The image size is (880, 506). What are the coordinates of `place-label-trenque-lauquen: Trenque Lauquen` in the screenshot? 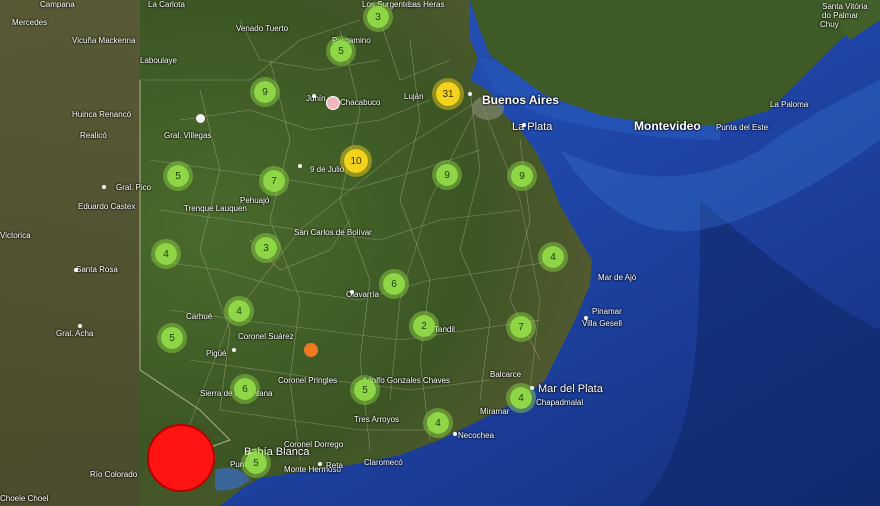 It's located at (215, 208).